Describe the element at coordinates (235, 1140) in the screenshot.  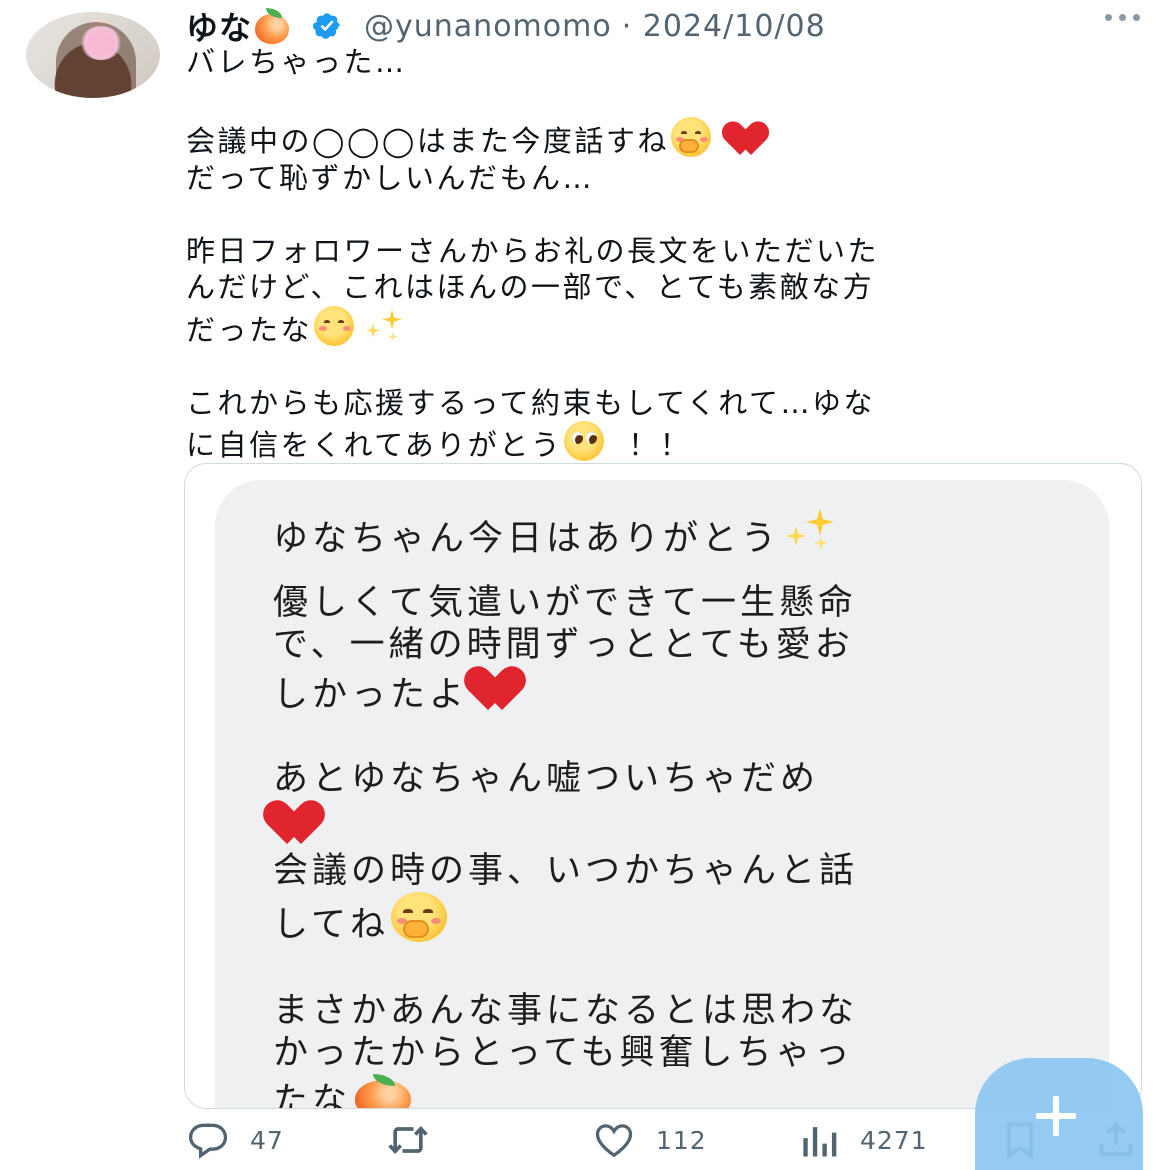
I see `reply-button: 47` at that location.